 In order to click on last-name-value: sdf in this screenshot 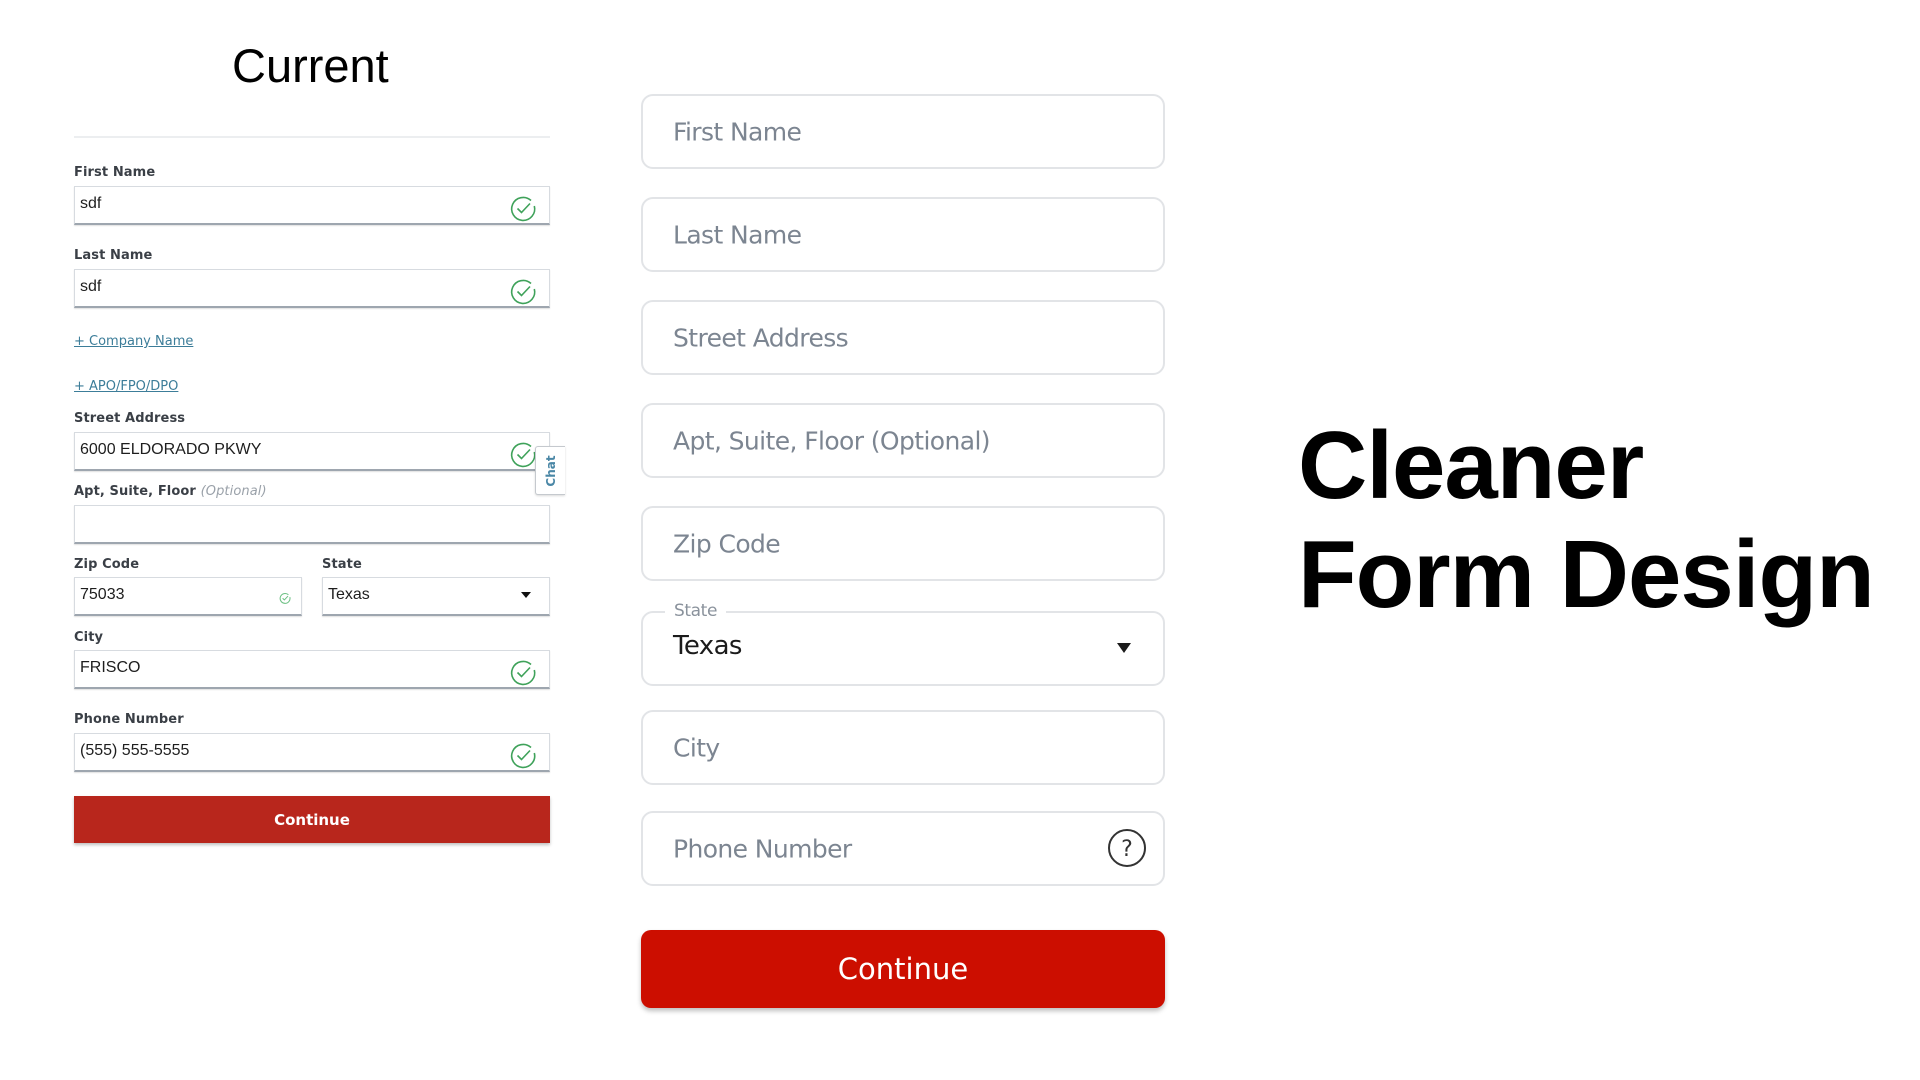, I will do `click(91, 286)`.